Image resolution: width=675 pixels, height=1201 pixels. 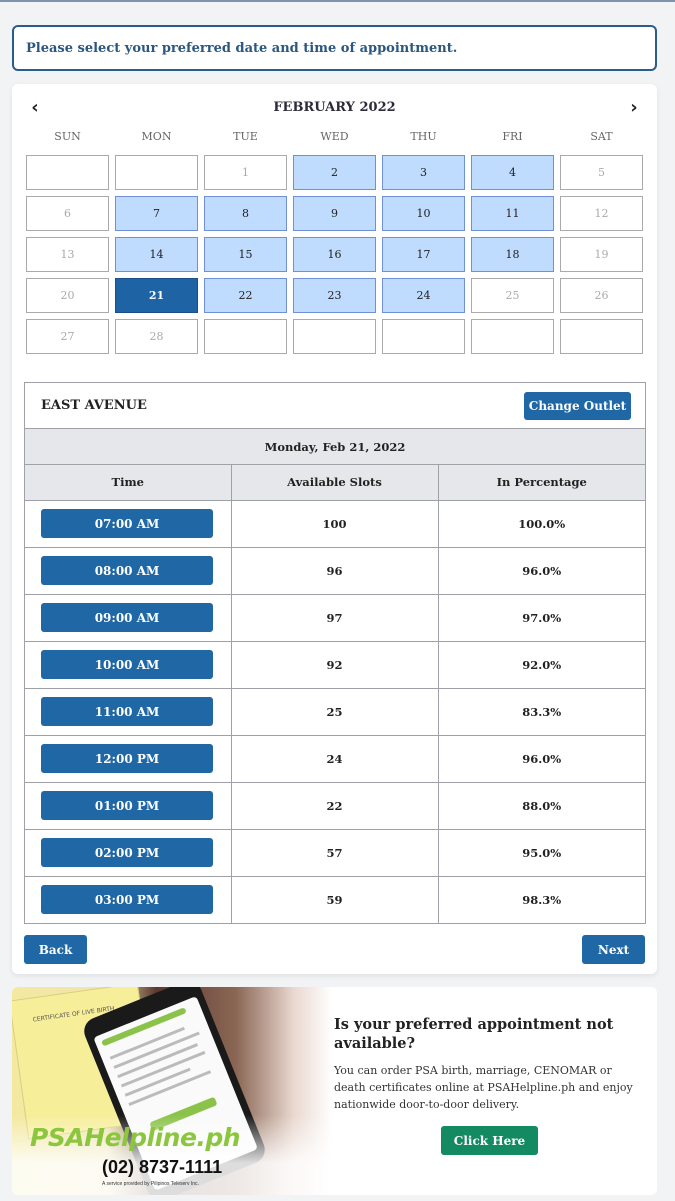 What do you see at coordinates (512, 136) in the screenshot?
I see `weekday-fri: FRI` at bounding box center [512, 136].